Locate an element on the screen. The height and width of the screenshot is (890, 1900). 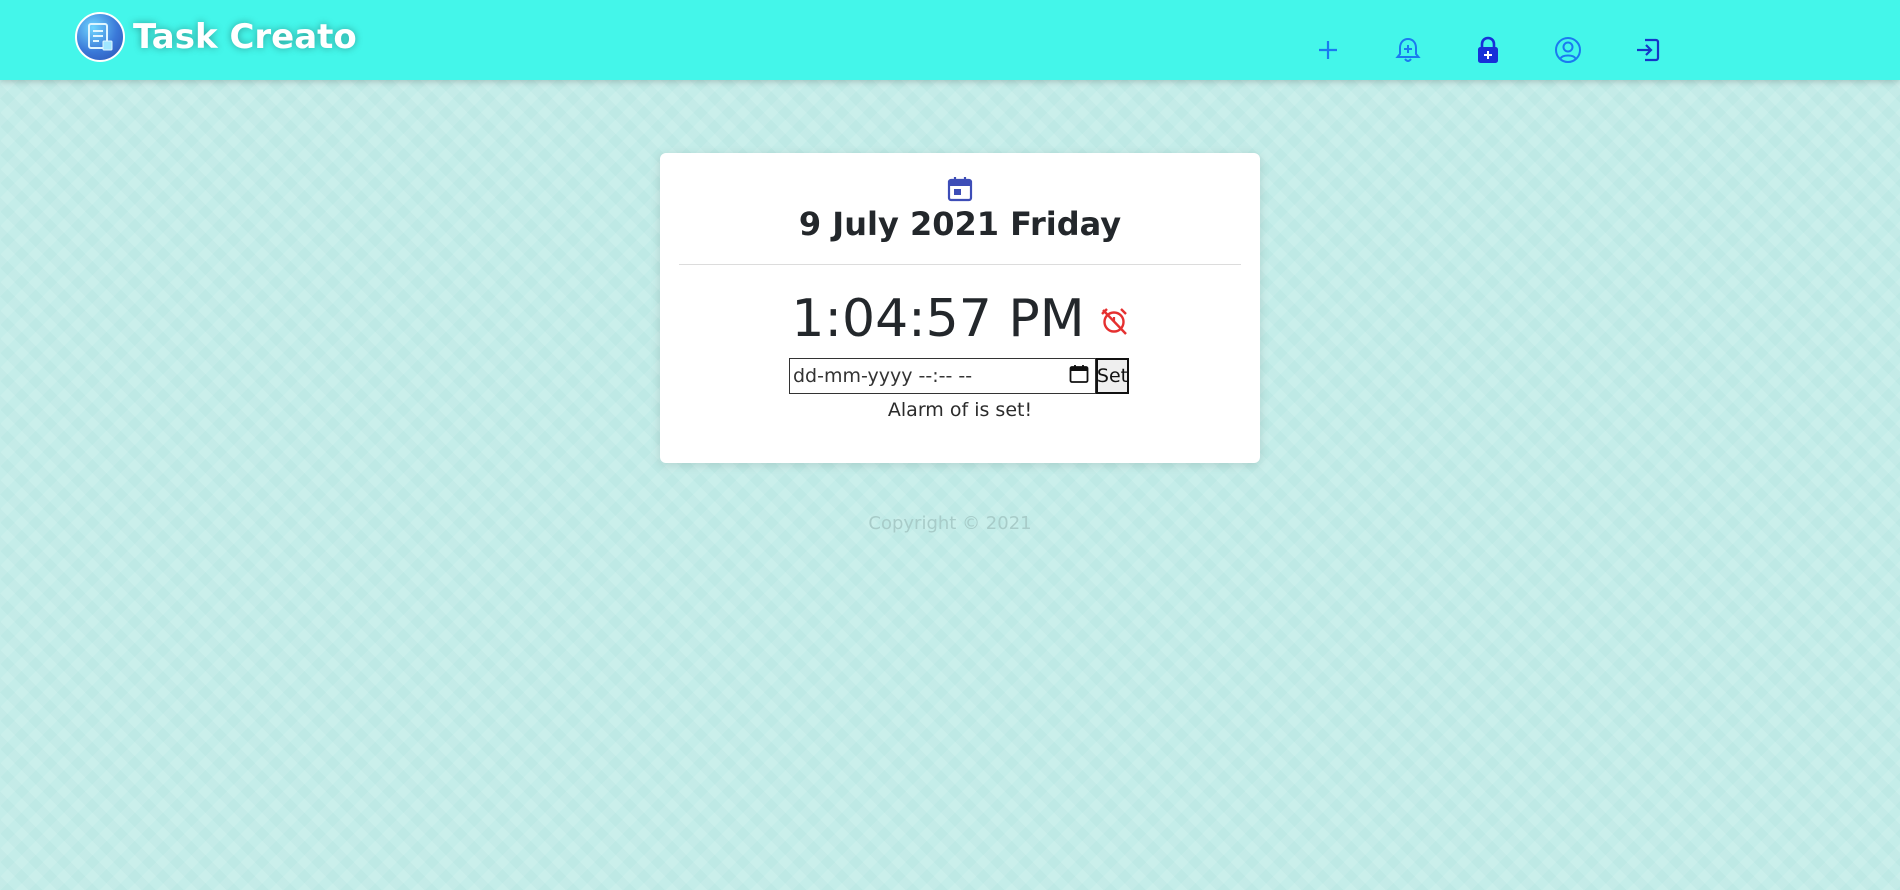
calendar-picker-icon is located at coordinates (1079, 376).